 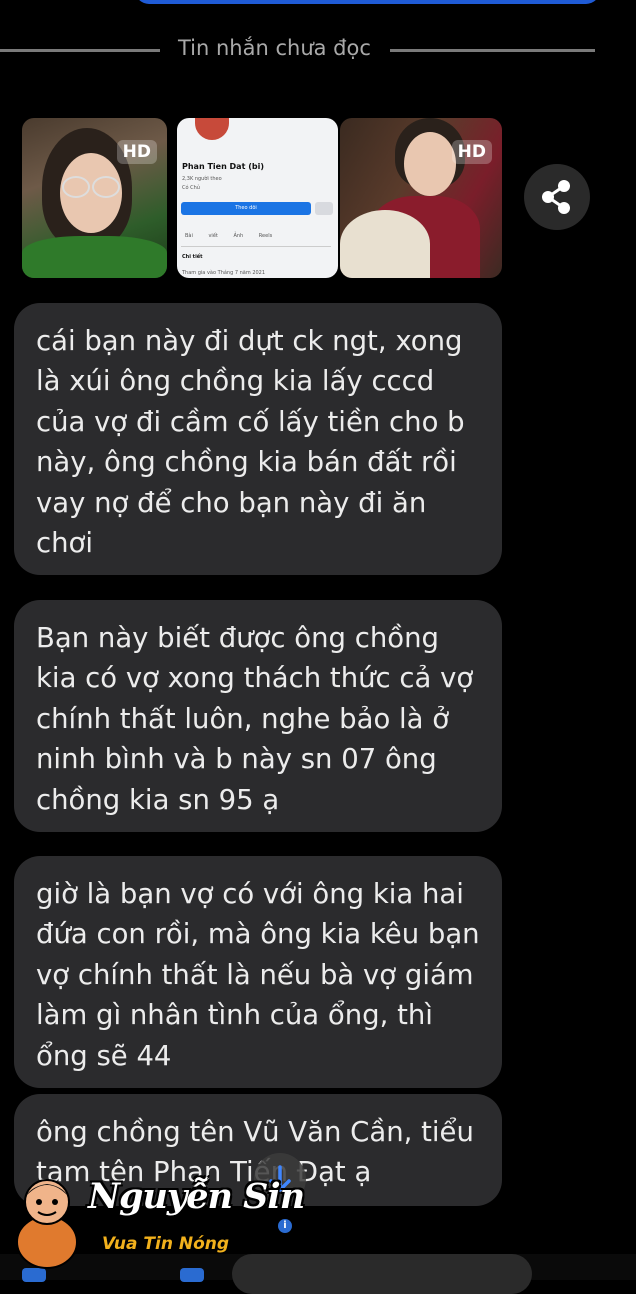 I want to click on watermark-name: Nguyễn Sin, so click(x=196, y=1196).